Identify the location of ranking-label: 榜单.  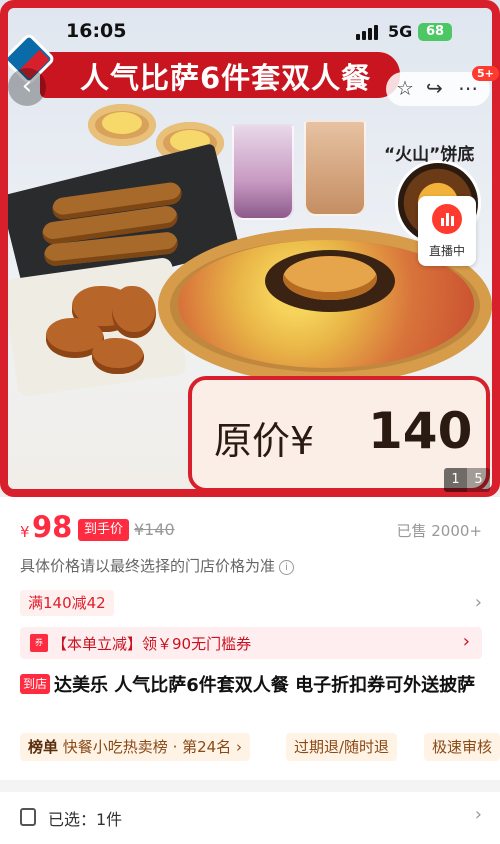
(43, 747).